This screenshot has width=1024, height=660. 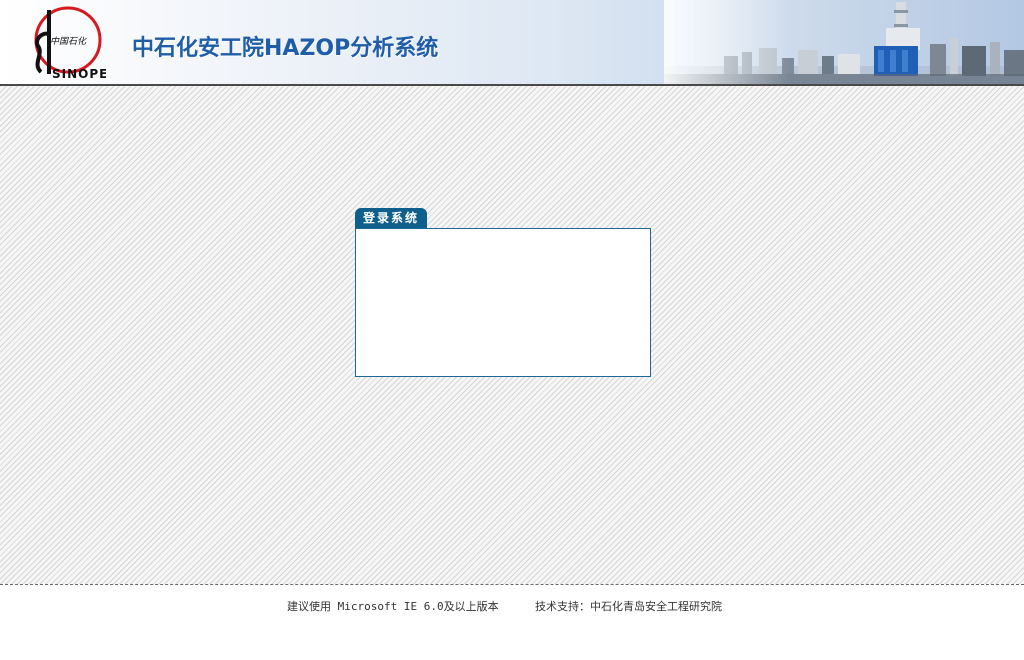 What do you see at coordinates (79, 74) in the screenshot?
I see `logo-text: SINOPEC` at bounding box center [79, 74].